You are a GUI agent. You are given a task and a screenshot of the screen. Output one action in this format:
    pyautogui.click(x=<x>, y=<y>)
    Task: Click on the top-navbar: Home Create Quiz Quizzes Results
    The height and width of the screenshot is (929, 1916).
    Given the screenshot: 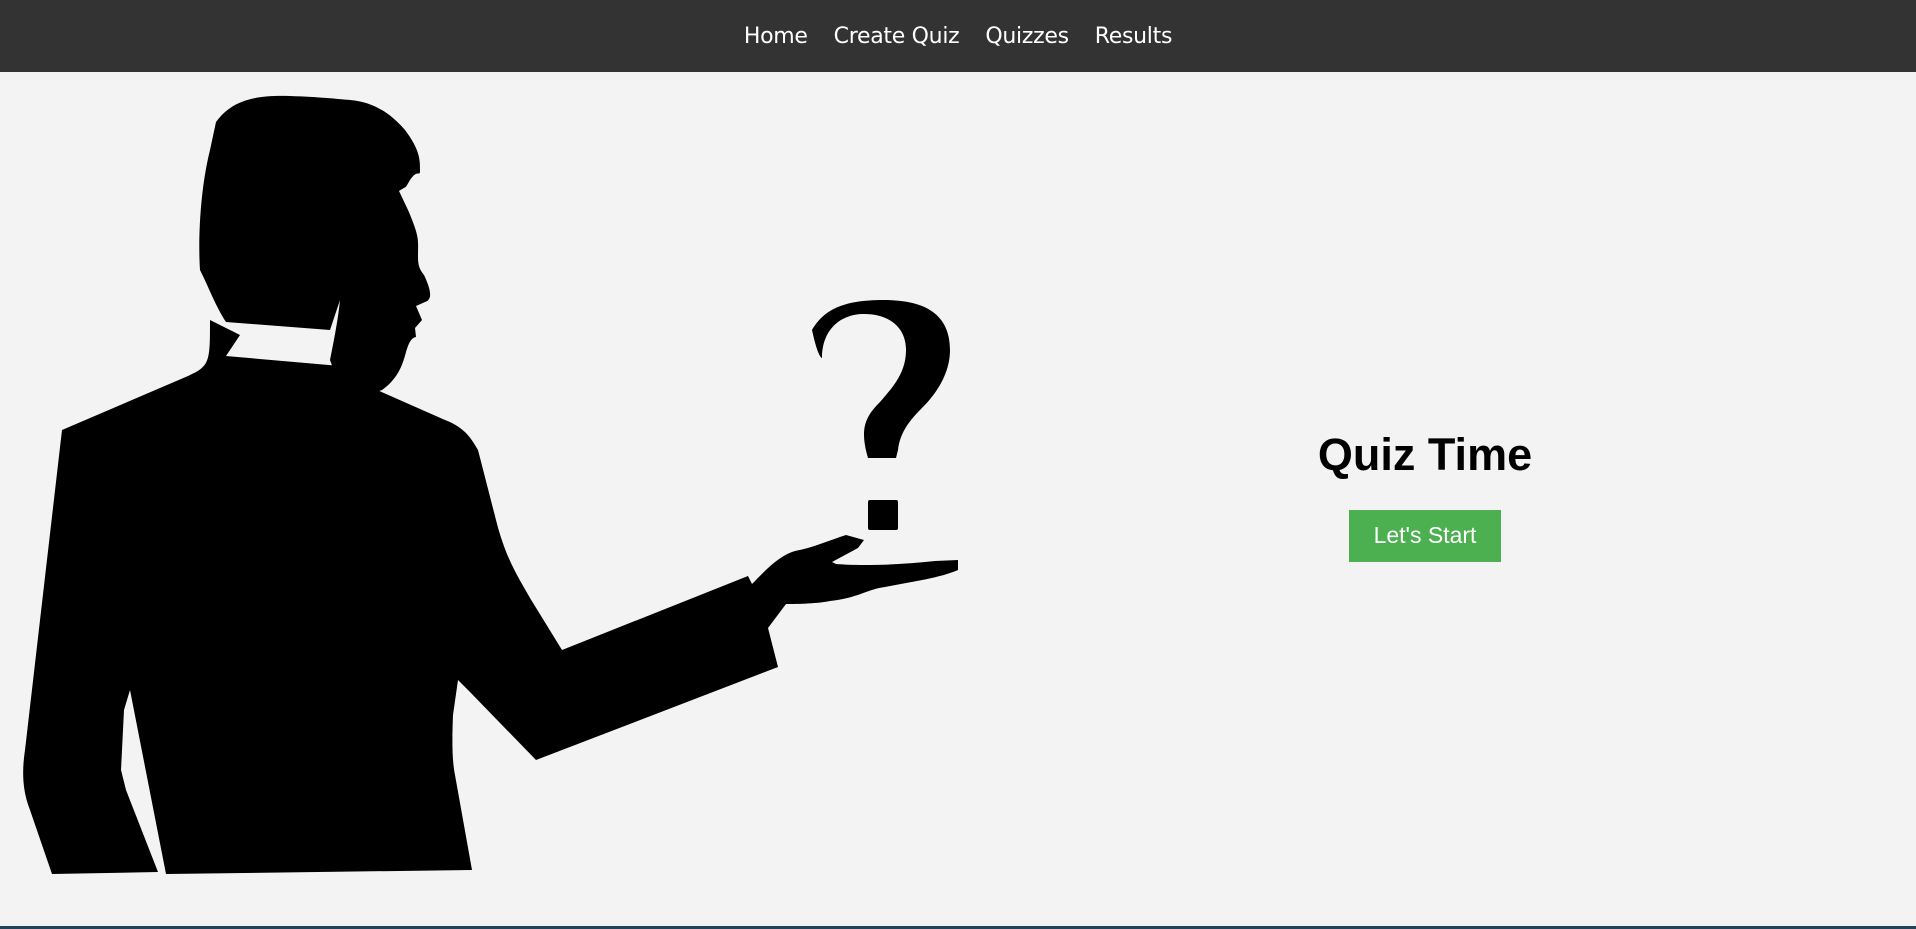 What is the action you would take?
    pyautogui.click(x=958, y=36)
    